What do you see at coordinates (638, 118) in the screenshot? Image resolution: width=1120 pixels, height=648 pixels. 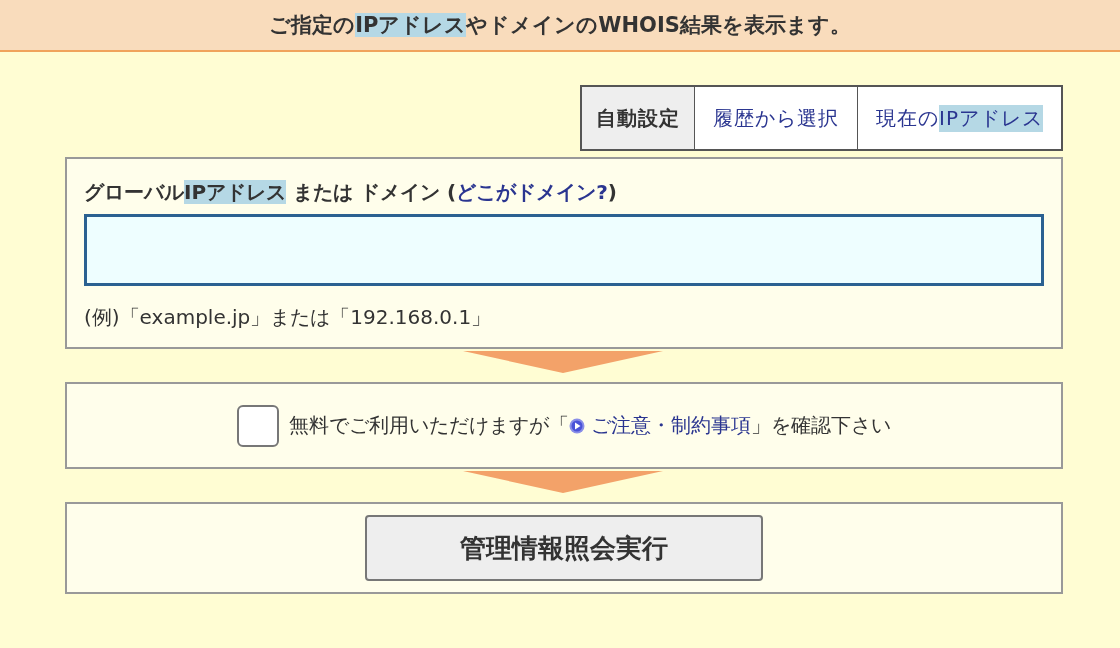 I see `tab: 自動設定` at bounding box center [638, 118].